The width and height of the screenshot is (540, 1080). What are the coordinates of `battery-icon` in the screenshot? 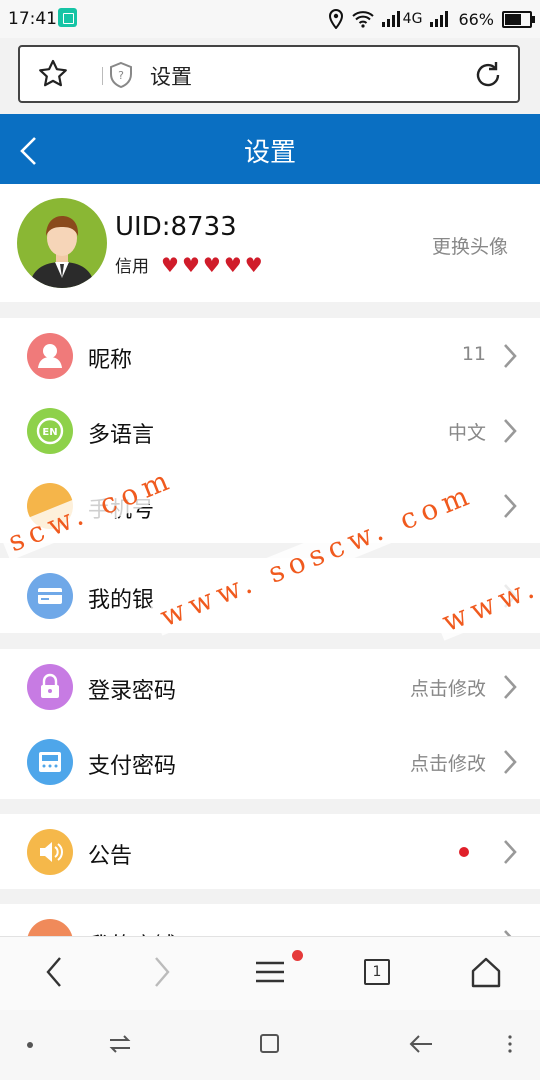 It's located at (518, 19).